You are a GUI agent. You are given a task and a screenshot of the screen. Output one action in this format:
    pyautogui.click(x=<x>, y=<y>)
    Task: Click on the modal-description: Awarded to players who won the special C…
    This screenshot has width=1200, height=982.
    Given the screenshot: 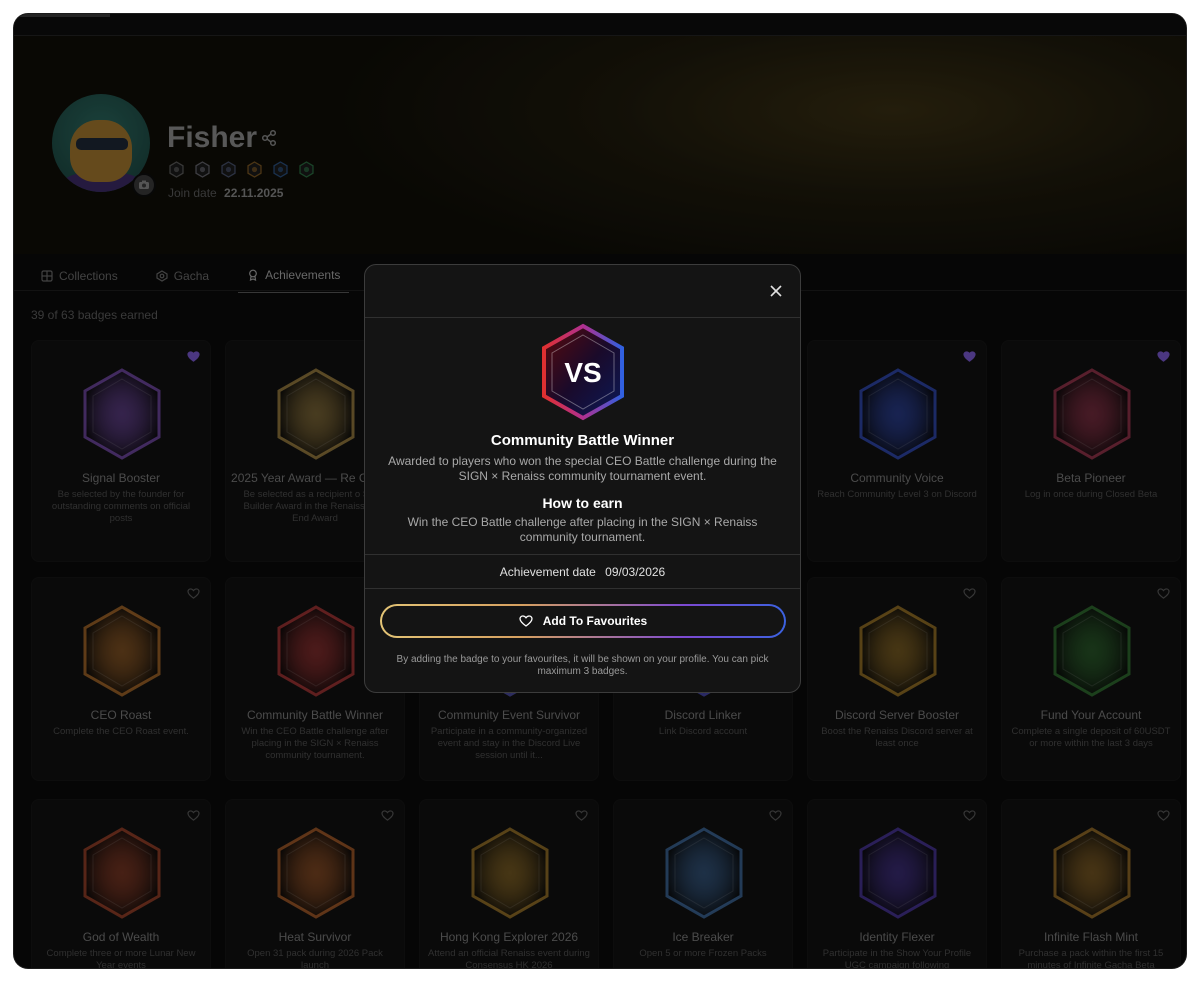 What is the action you would take?
    pyautogui.click(x=582, y=468)
    